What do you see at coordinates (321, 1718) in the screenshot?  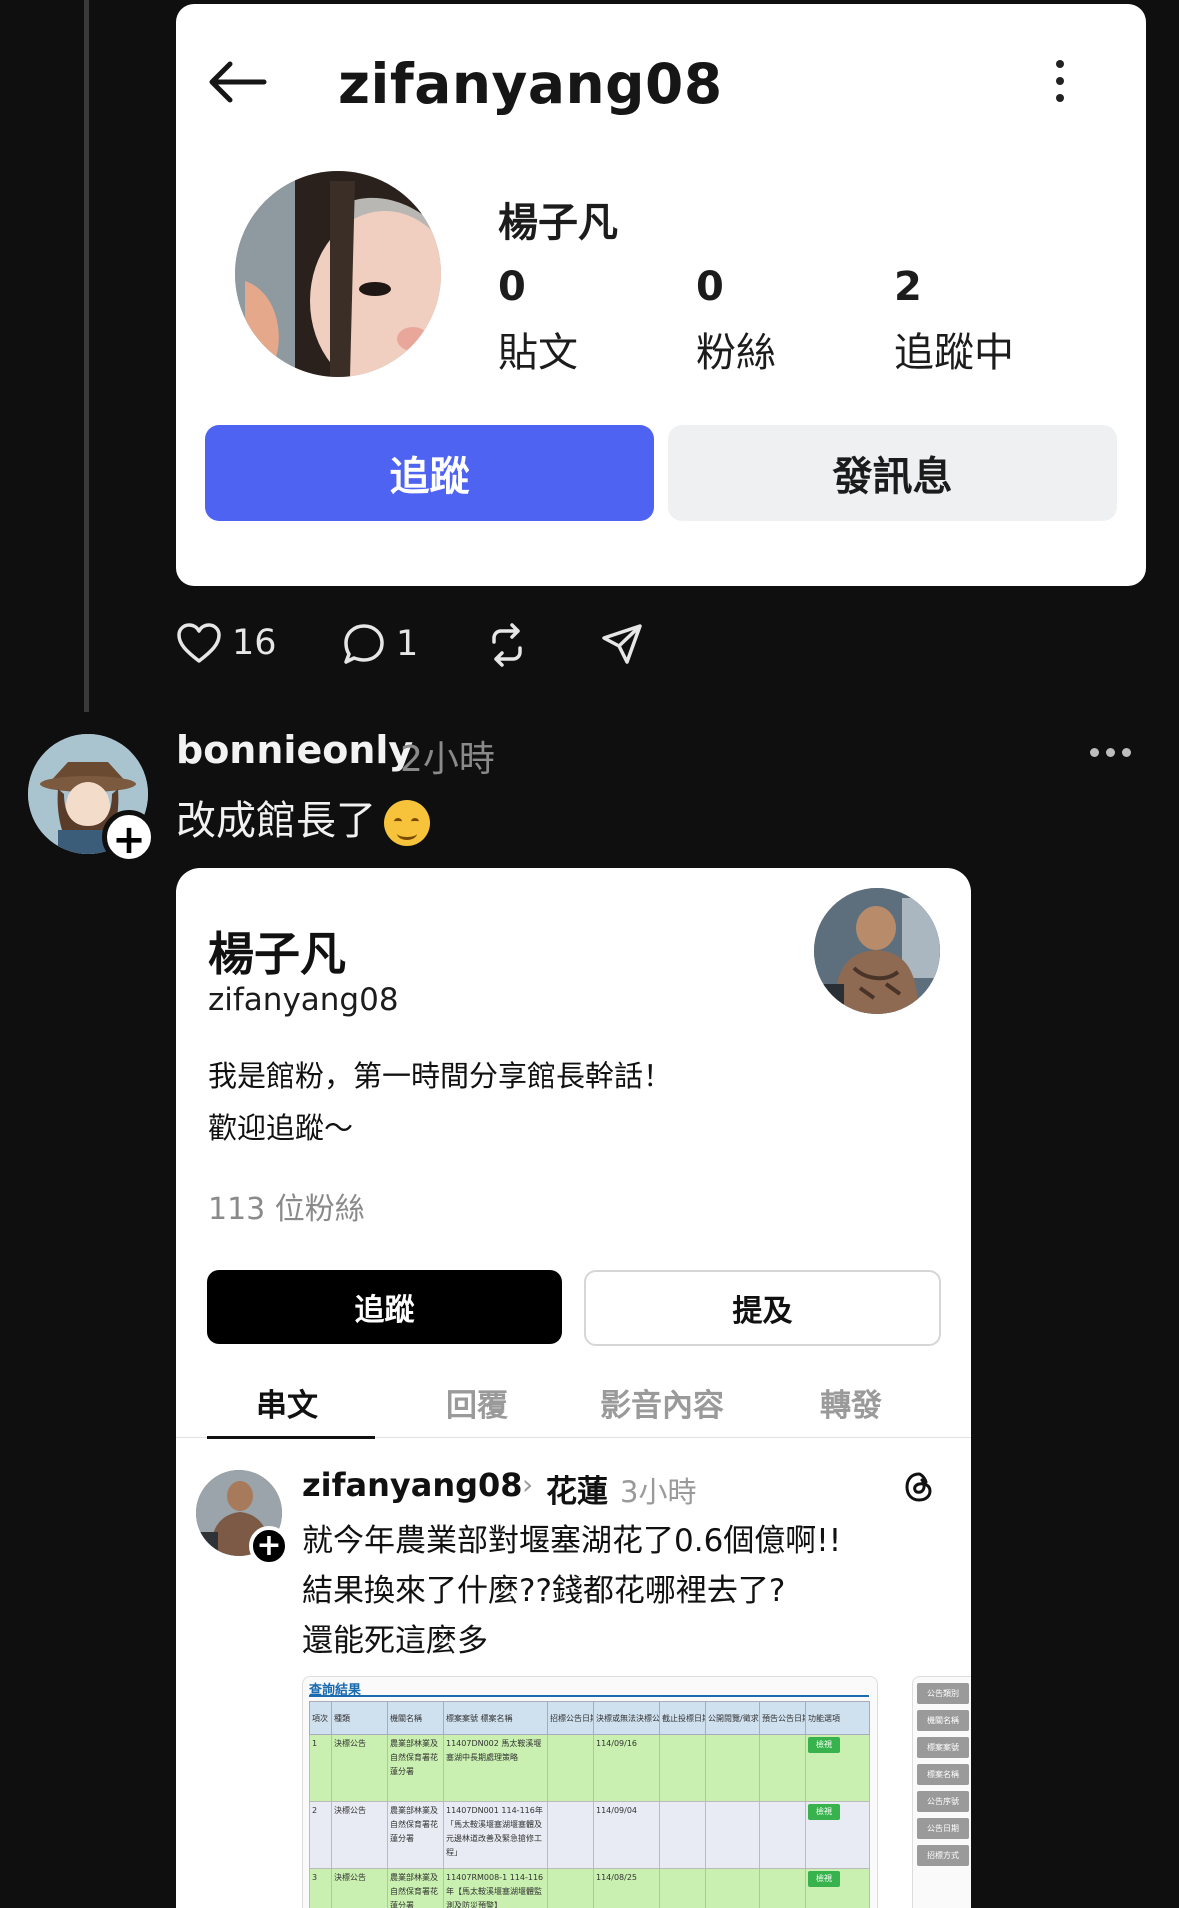 I see `table-header: 項次` at bounding box center [321, 1718].